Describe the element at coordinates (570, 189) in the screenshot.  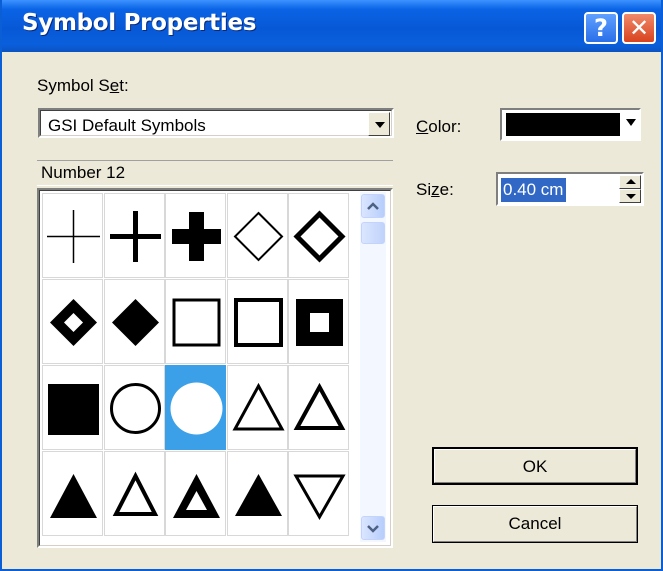
I see `size-spinbox: 0.40 cm` at that location.